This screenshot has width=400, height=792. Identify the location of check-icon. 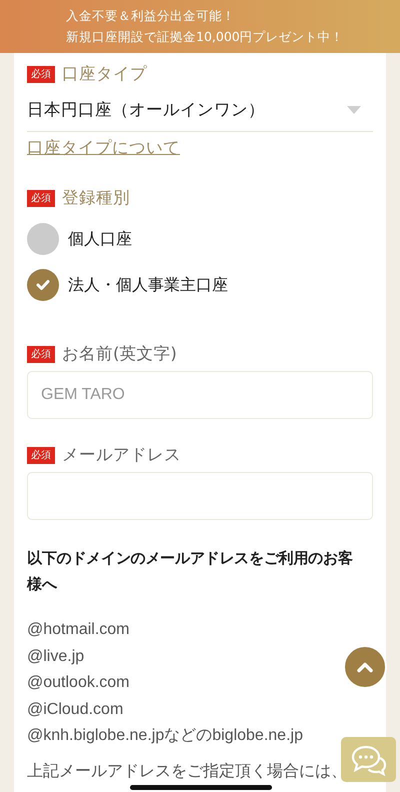
(43, 285).